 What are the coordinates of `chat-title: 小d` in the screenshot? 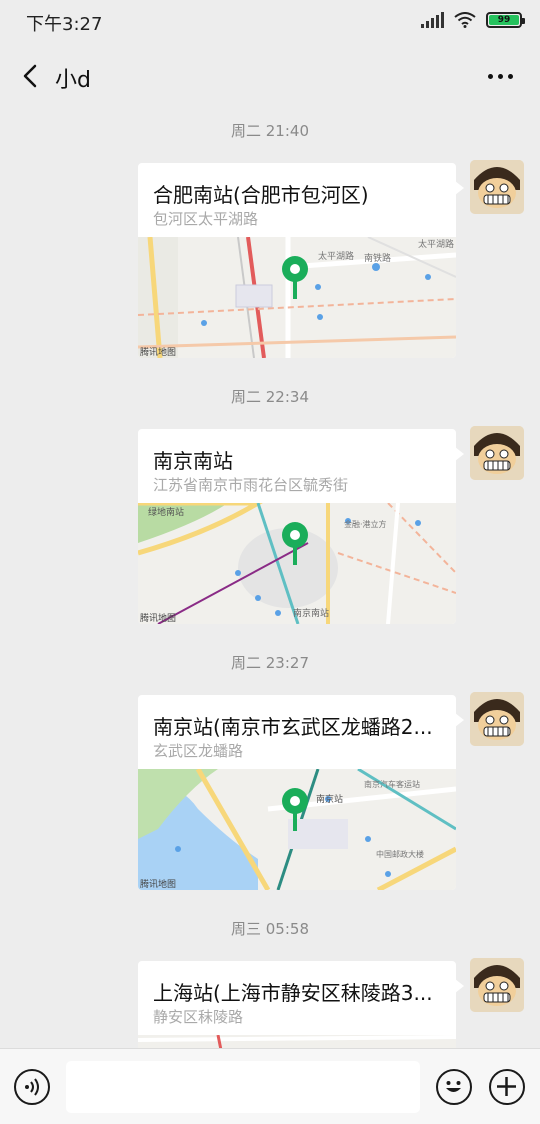 It's located at (73, 80).